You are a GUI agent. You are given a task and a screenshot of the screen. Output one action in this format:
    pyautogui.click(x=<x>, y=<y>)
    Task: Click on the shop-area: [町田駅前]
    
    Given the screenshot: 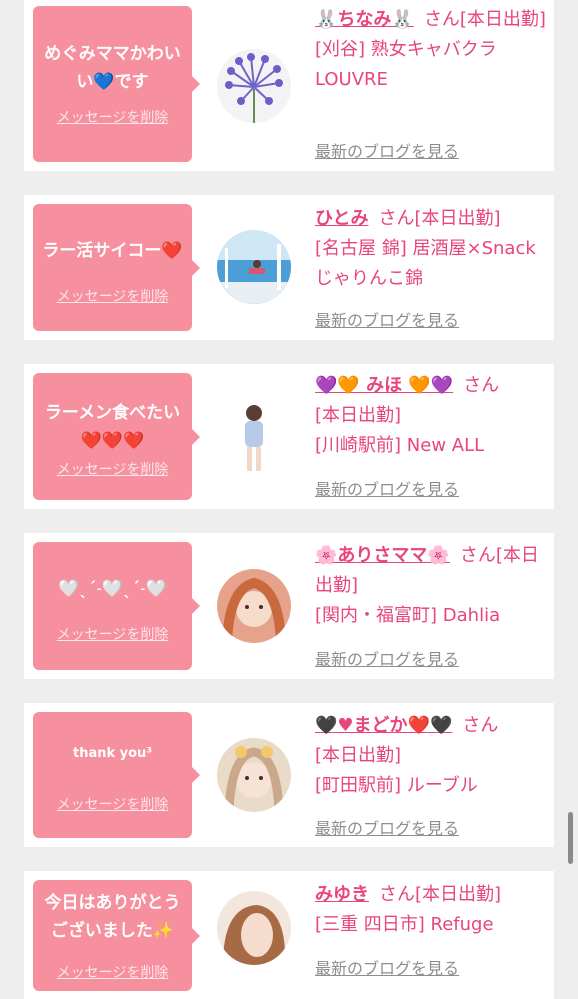 What is the action you would take?
    pyautogui.click(x=358, y=785)
    